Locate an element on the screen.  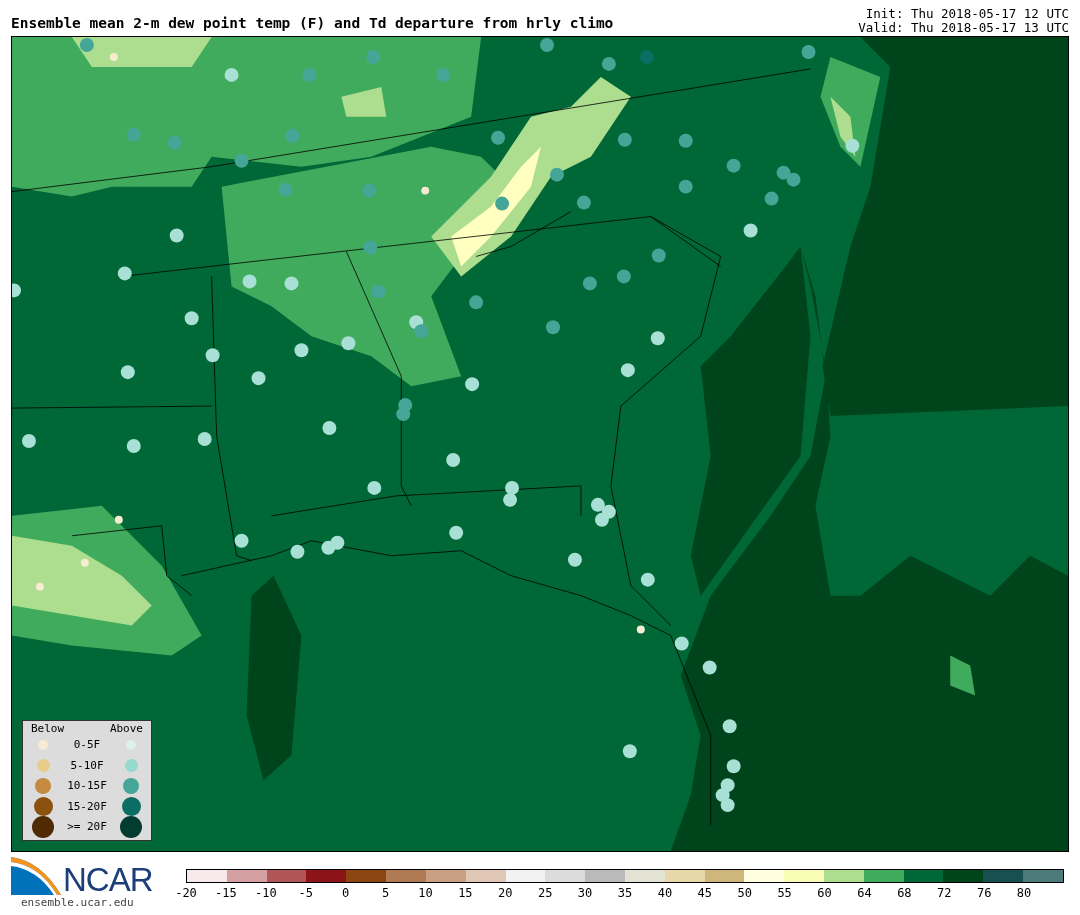
colorbar-tick-label: 50 is located at coordinates (744, 893).